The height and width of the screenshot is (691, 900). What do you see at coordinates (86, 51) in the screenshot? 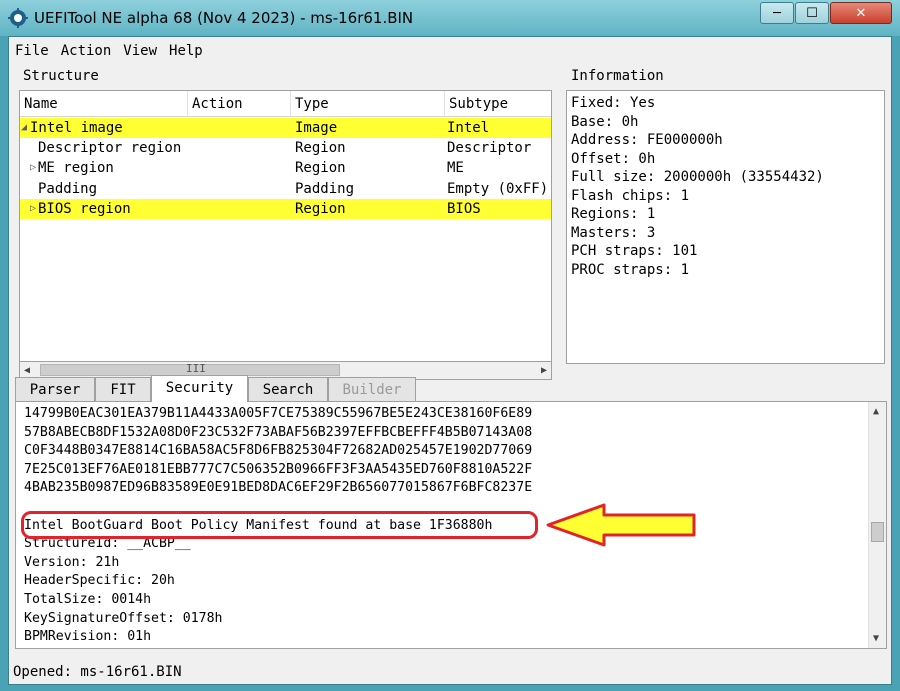
I see `menu-action: Action` at bounding box center [86, 51].